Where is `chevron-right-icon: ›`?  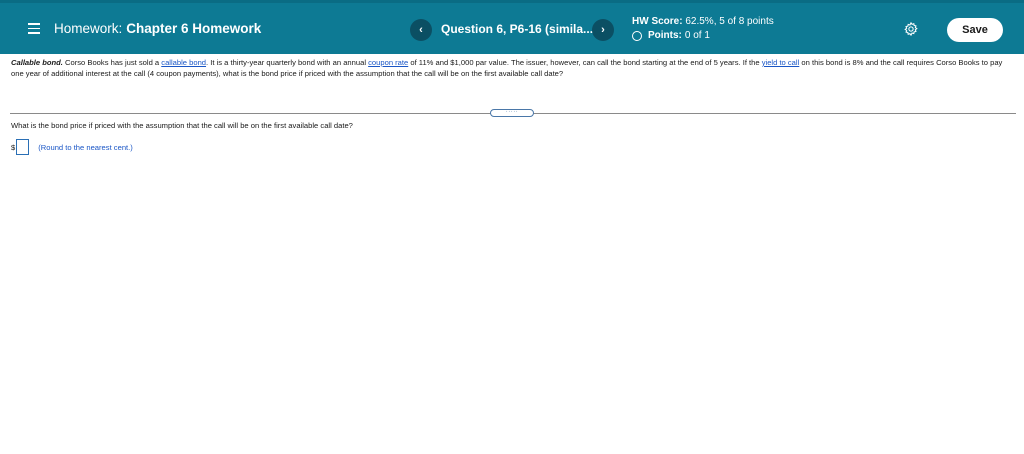
chevron-right-icon: › is located at coordinates (603, 29).